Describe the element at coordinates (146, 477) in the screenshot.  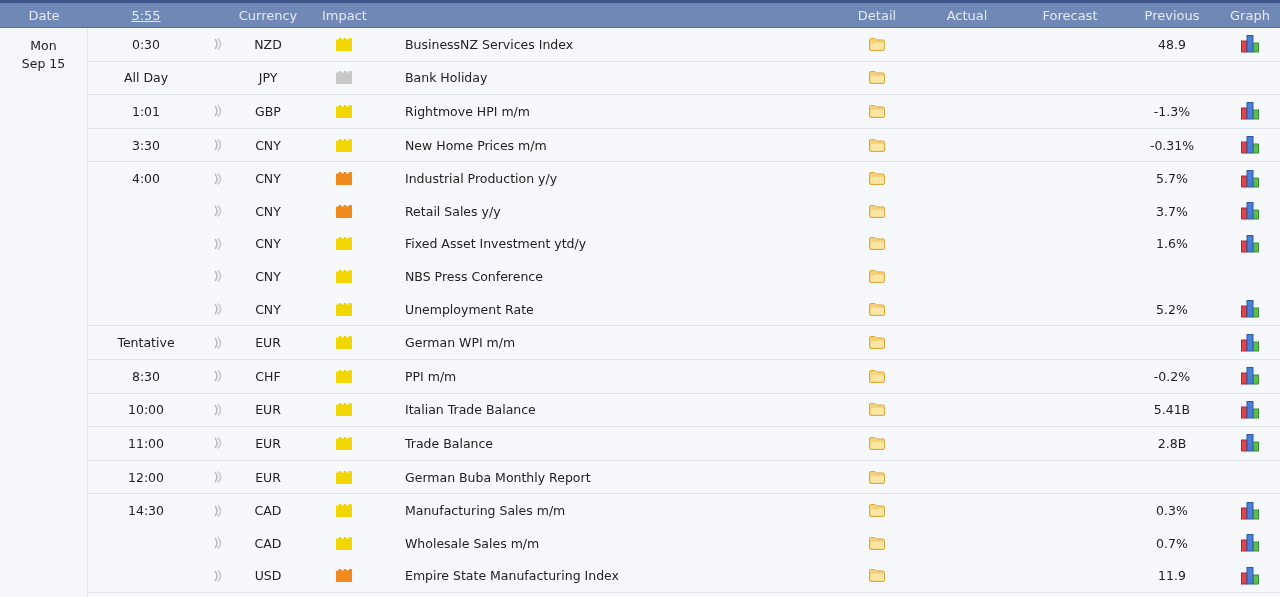
I see `event-time: 12:00` at that location.